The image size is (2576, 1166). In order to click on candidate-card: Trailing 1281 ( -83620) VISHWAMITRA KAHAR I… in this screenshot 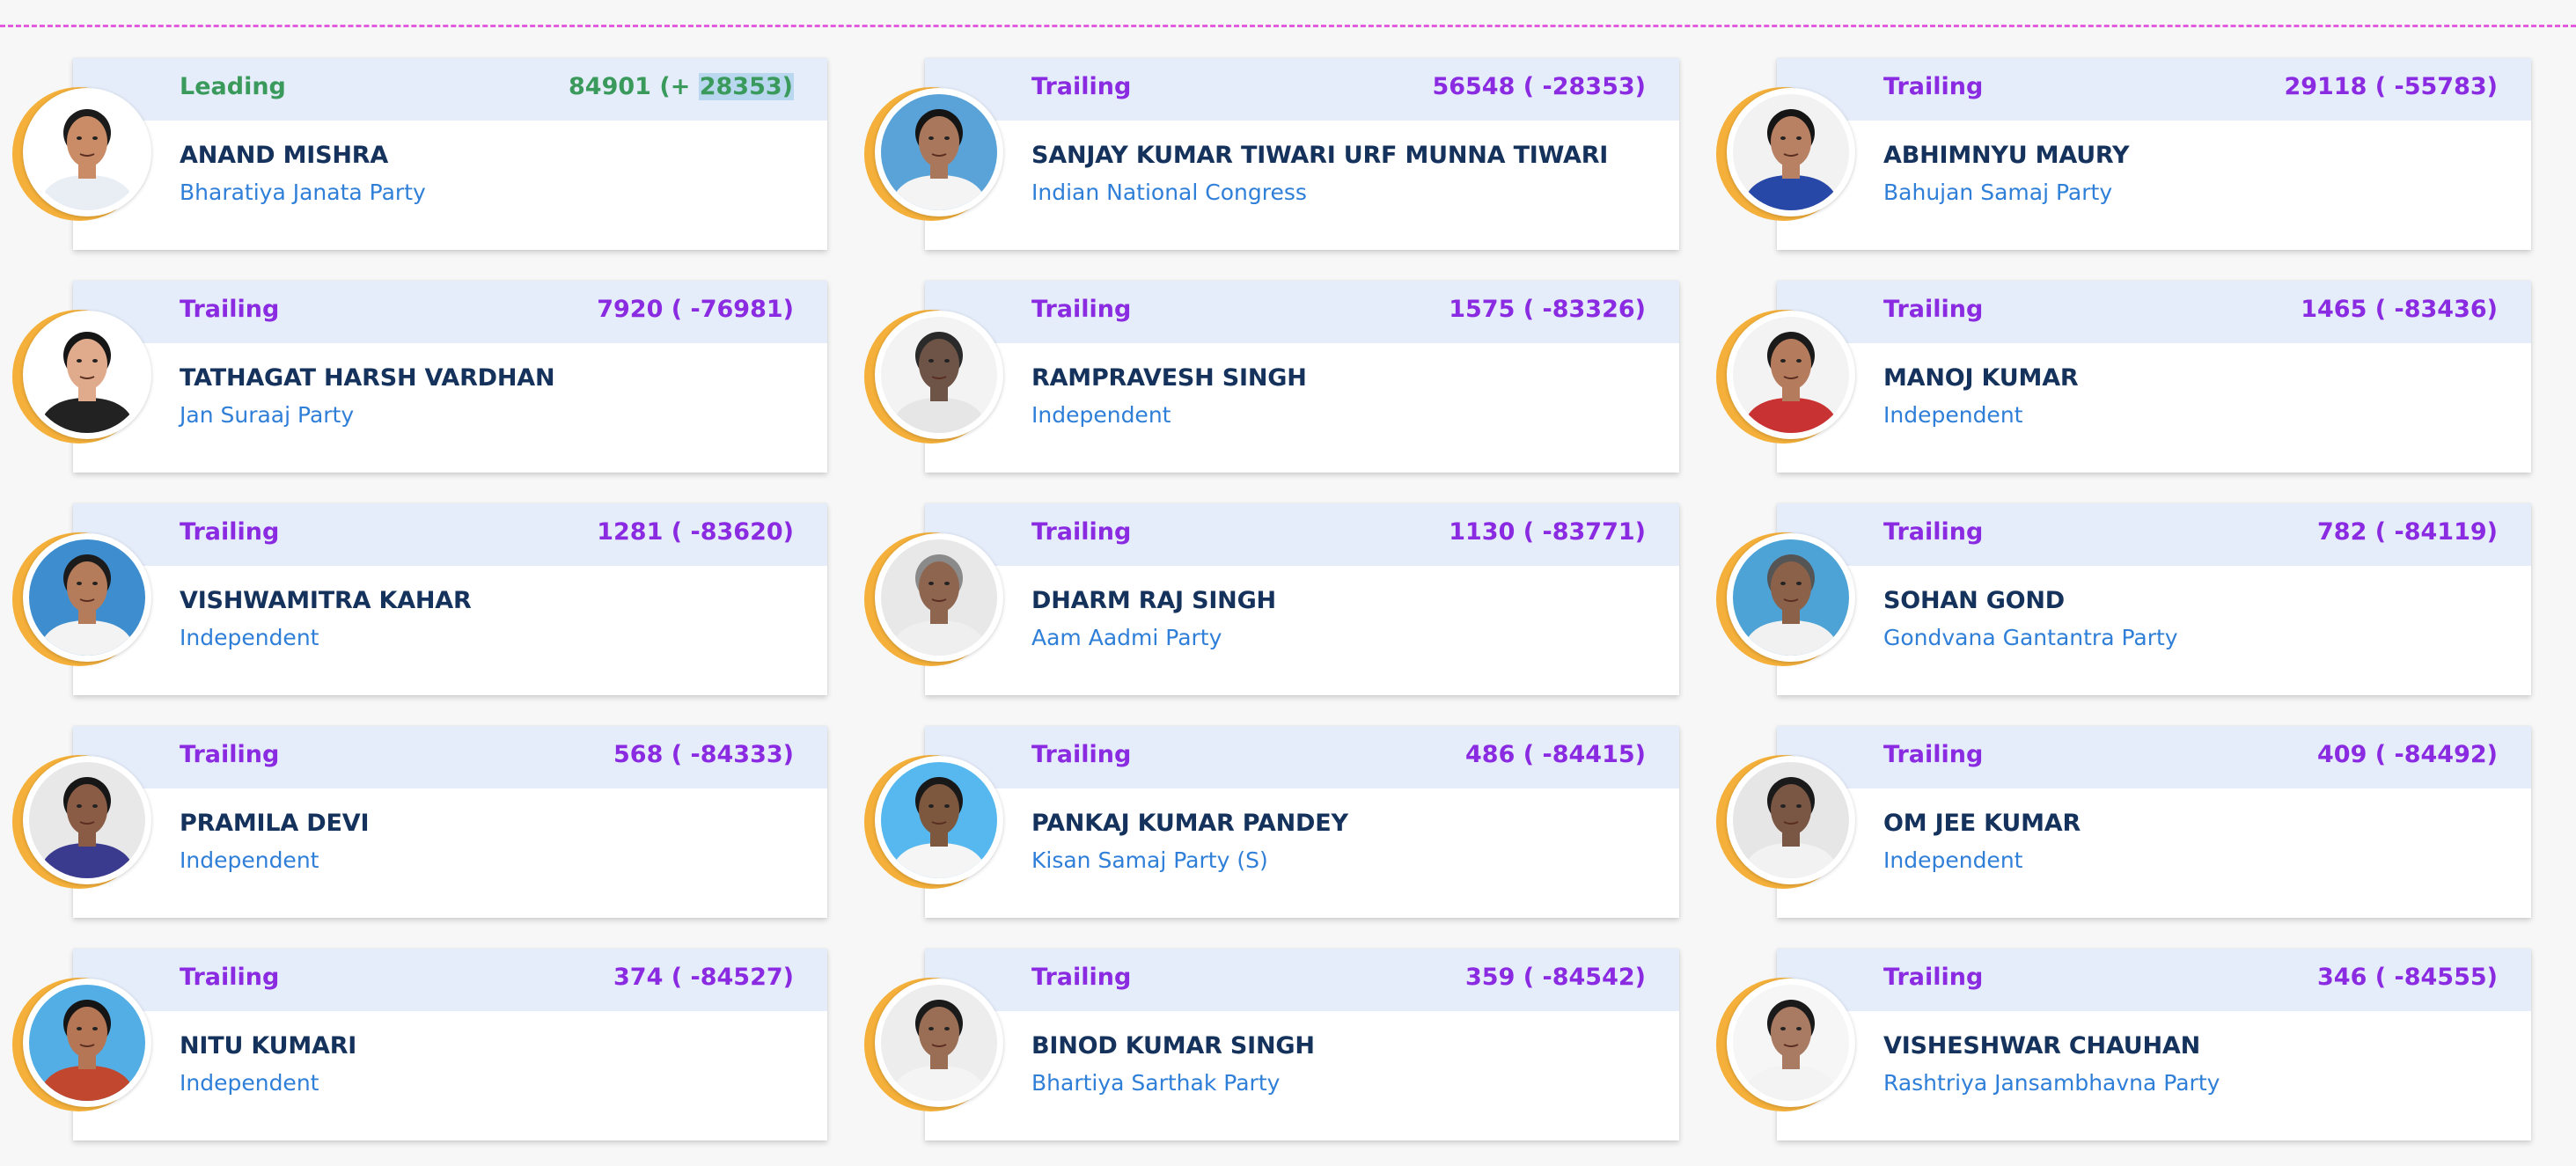, I will do `click(432, 600)`.